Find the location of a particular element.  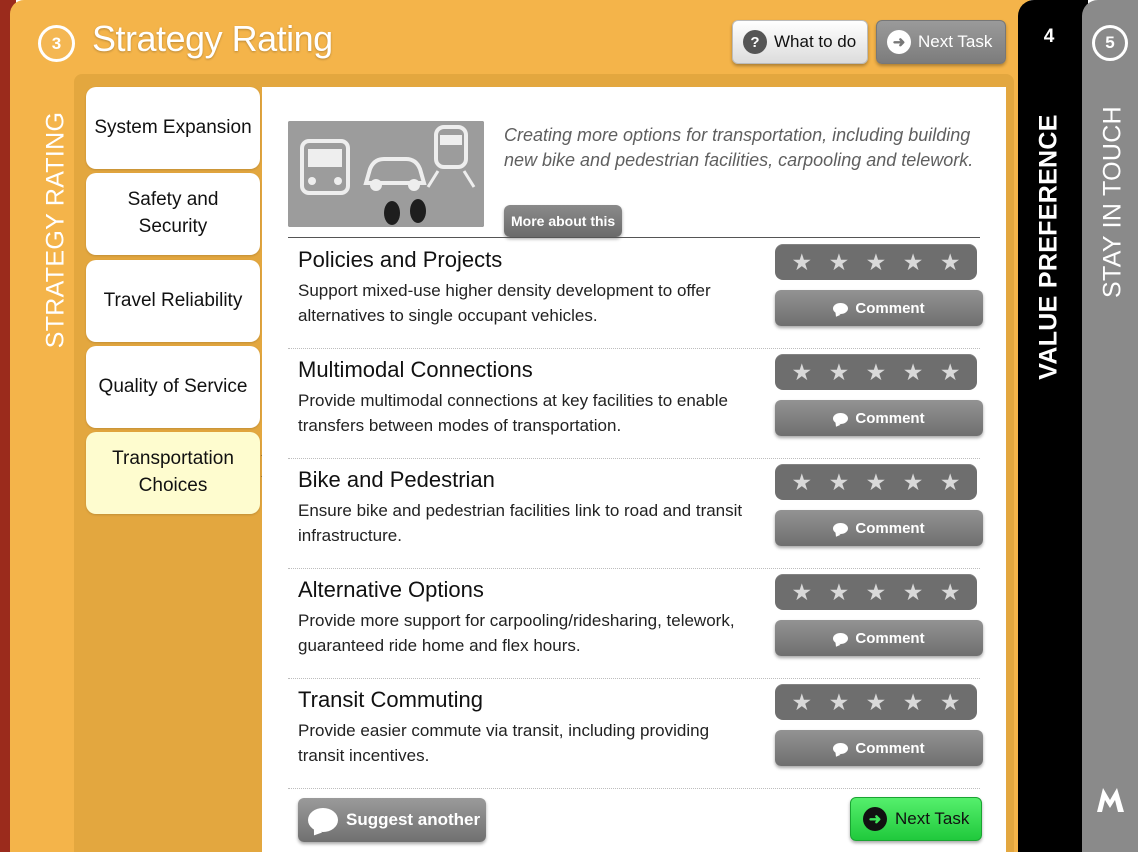

category-tab-safety-security: Safety and Security is located at coordinates (173, 214).